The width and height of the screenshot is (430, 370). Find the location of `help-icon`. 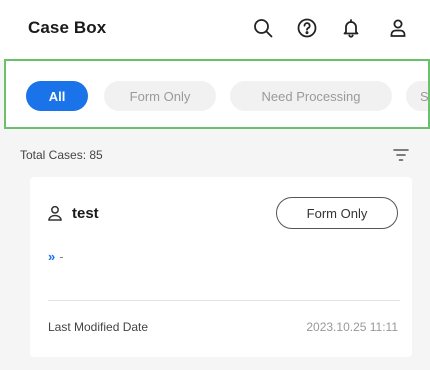

help-icon is located at coordinates (307, 28).